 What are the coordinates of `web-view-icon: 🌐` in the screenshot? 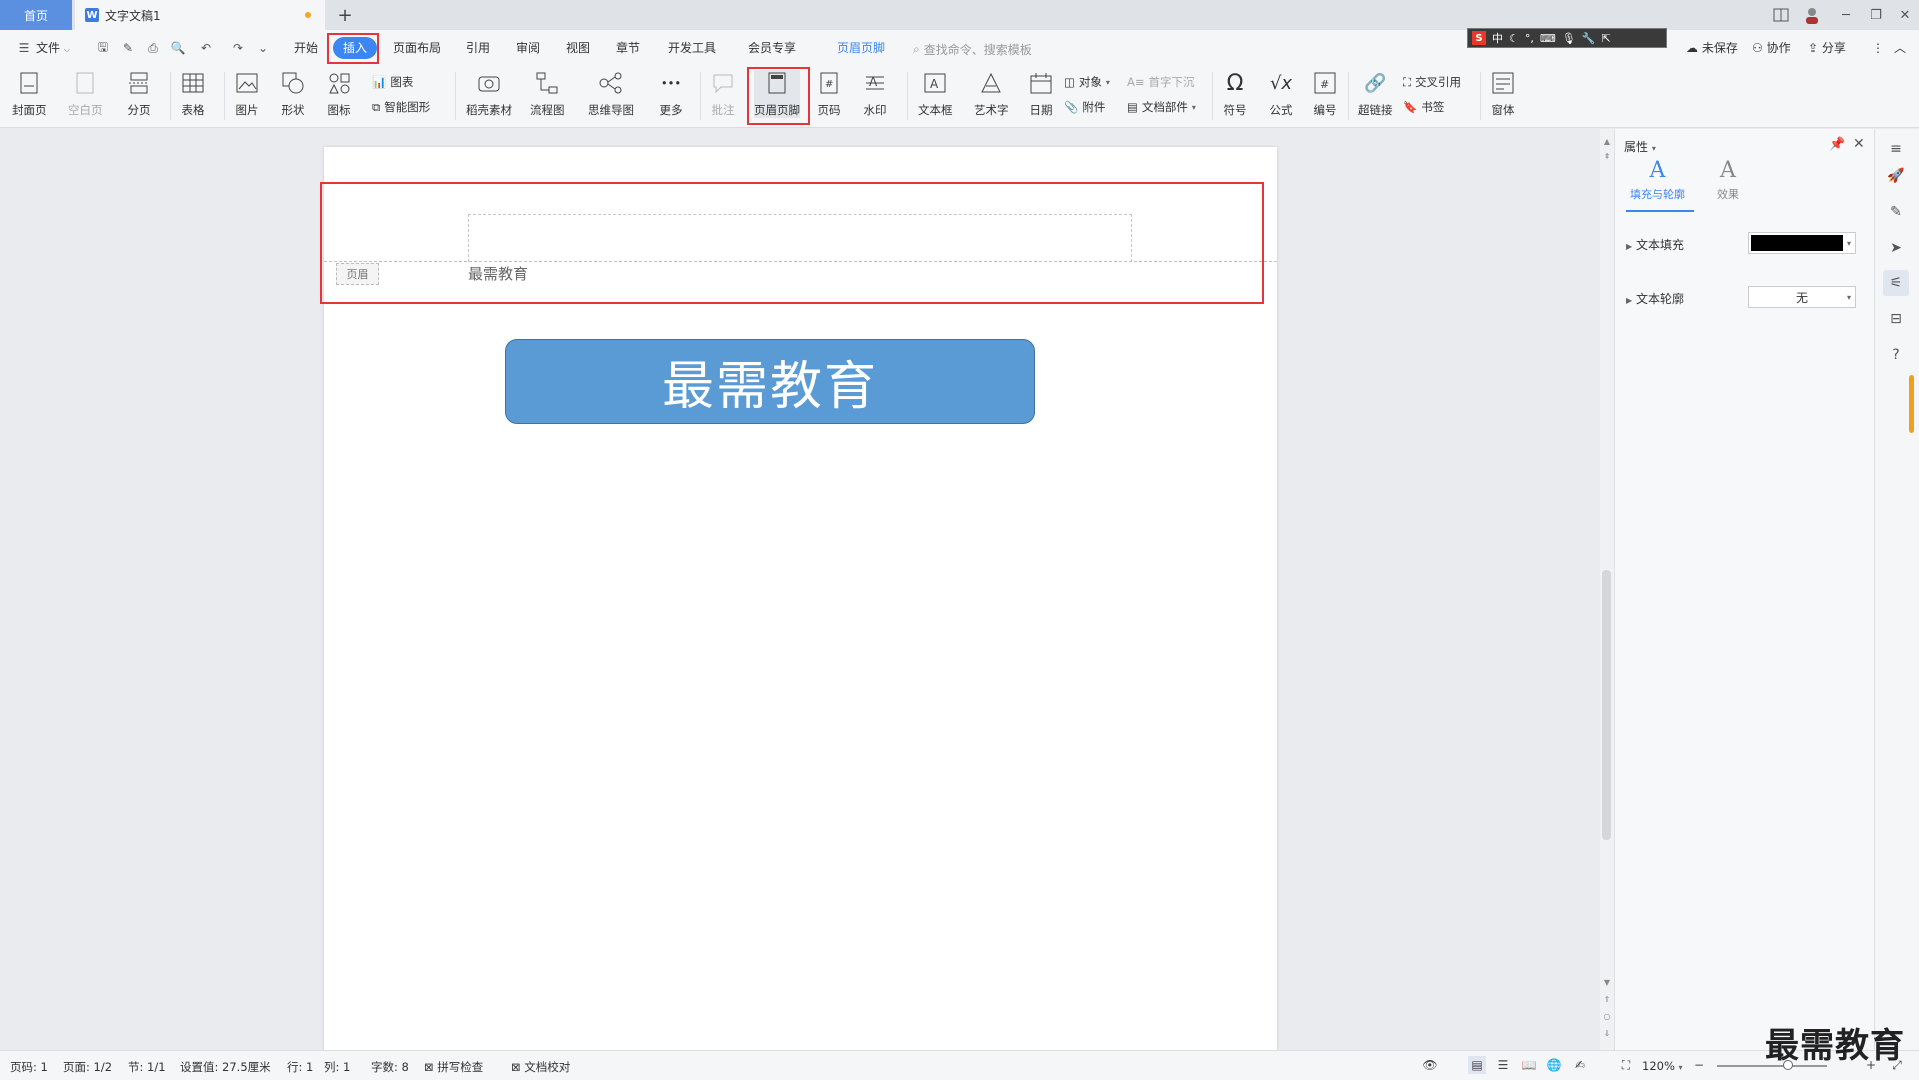 It's located at (1554, 1065).